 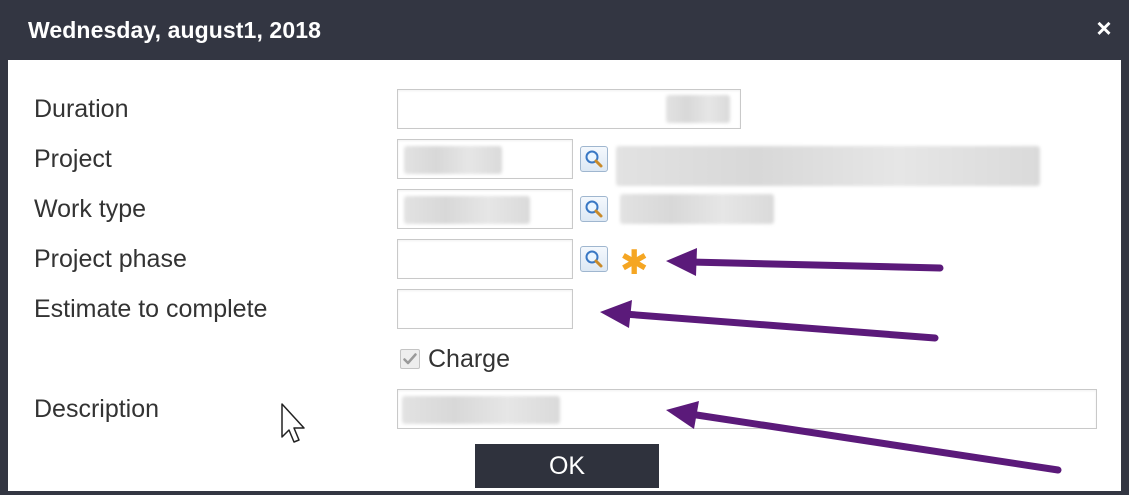 I want to click on dialog-title: Wednesday, august1, 2018, so click(x=174, y=30).